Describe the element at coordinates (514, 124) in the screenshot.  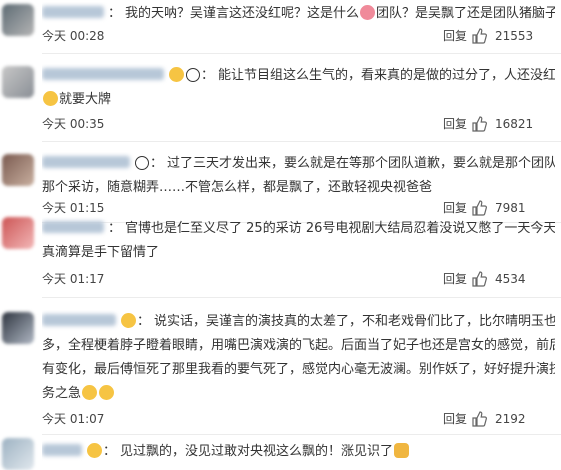
I see `like-count: 16821` at that location.